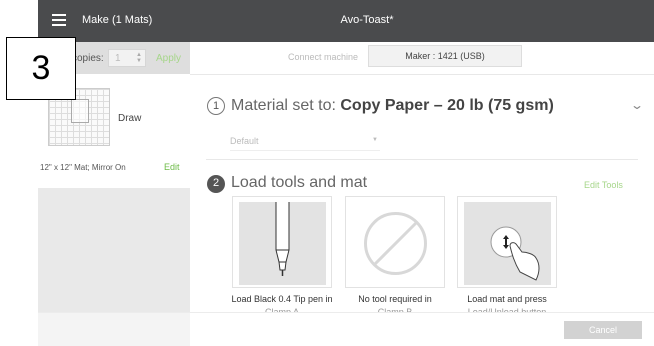  Describe the element at coordinates (216, 106) in the screenshot. I see `step1-number-icon: 1` at that location.